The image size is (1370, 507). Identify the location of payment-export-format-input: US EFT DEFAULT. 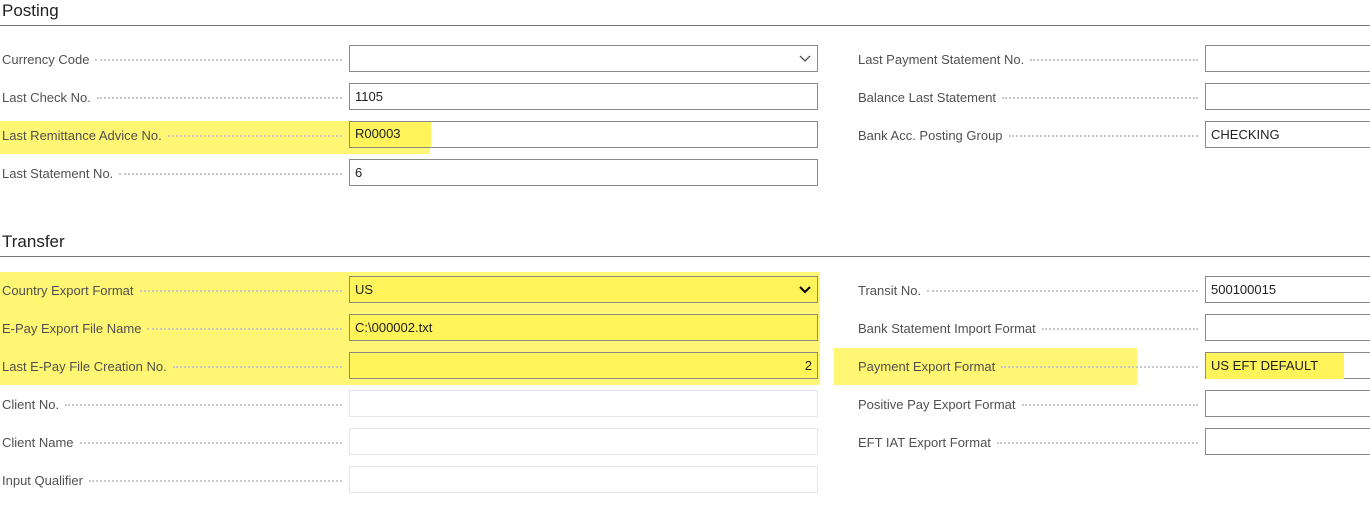
(1287, 365).